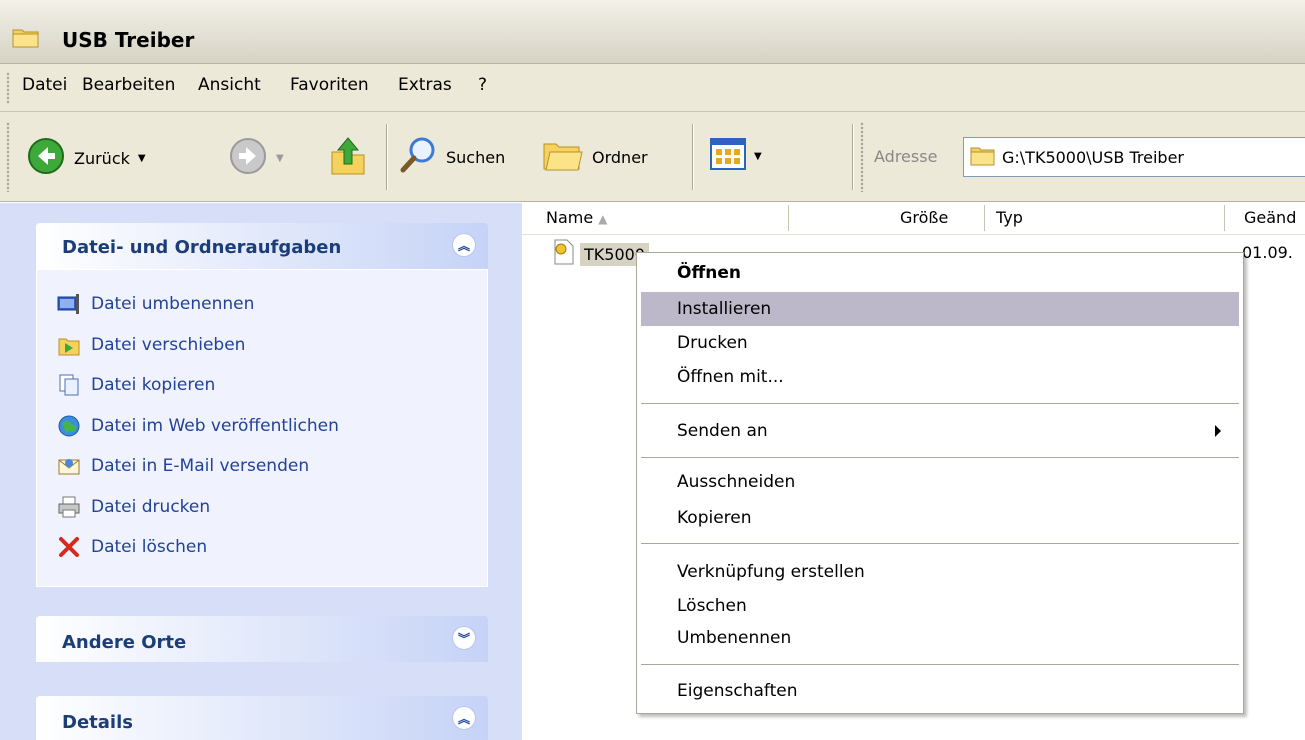  What do you see at coordinates (728, 156) in the screenshot?
I see `views-icon` at bounding box center [728, 156].